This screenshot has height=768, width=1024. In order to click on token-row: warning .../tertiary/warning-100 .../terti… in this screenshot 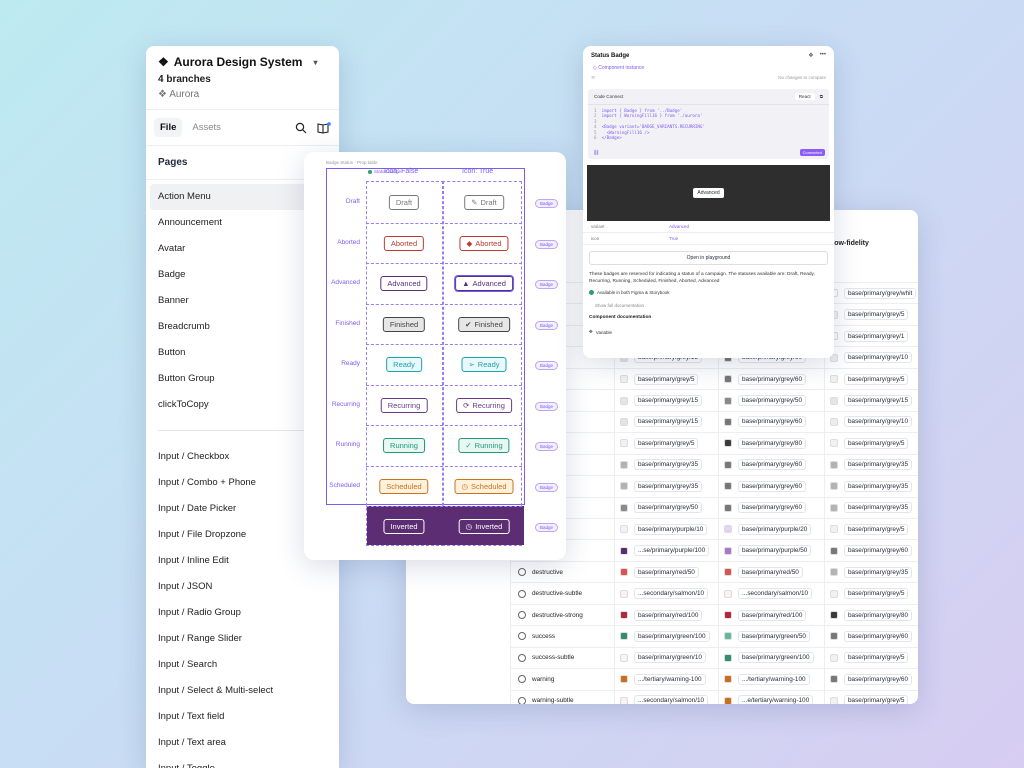, I will do `click(714, 679)`.